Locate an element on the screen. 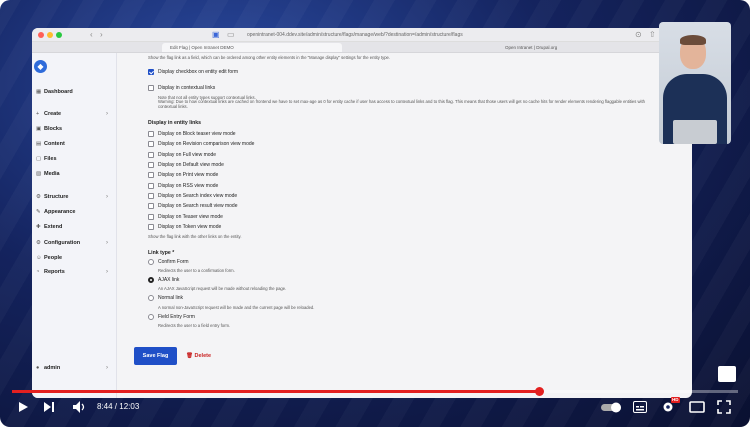 The image size is (750, 427). brush-icon: ✎ is located at coordinates (38, 212).